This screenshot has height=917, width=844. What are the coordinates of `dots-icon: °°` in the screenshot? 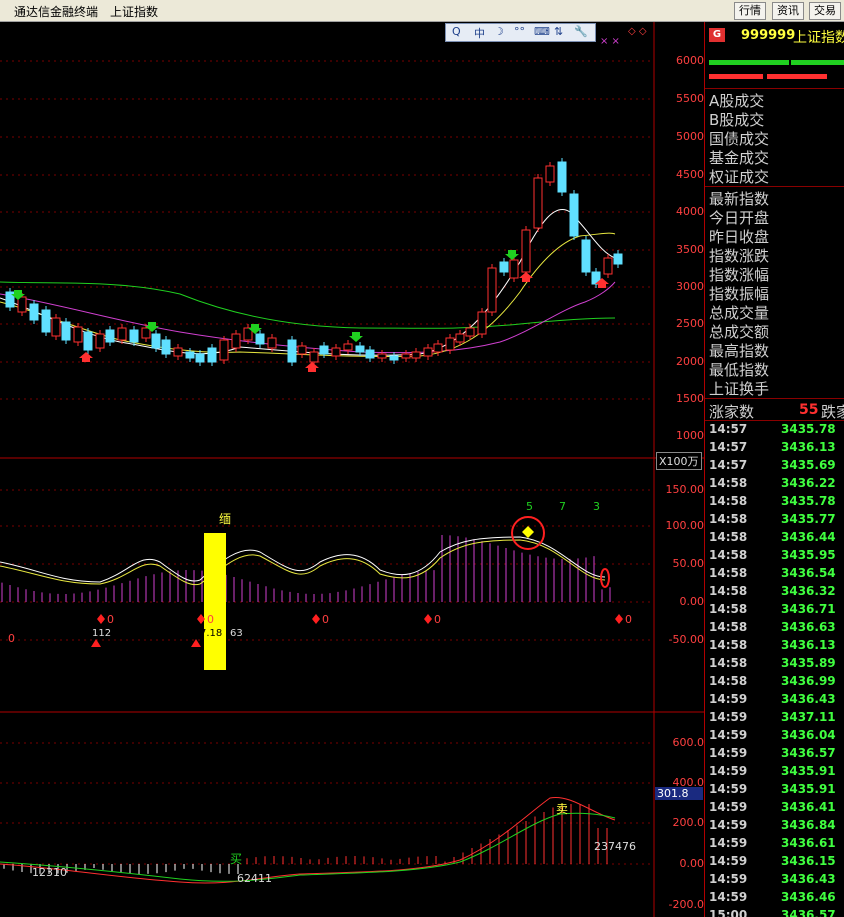 It's located at (519, 31).